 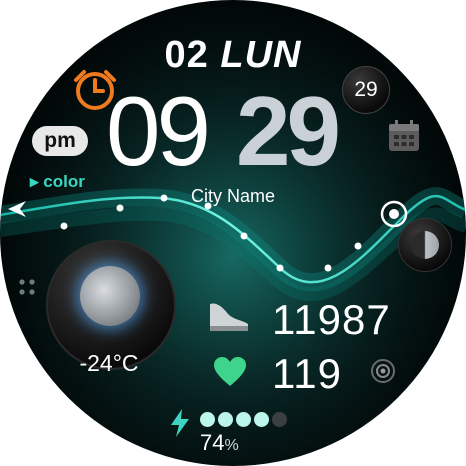 I want to click on time-minutes: 29, so click(x=288, y=131).